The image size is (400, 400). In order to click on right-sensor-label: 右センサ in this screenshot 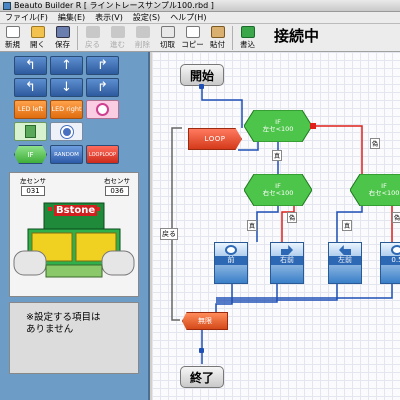, I will do `click(117, 181)`.